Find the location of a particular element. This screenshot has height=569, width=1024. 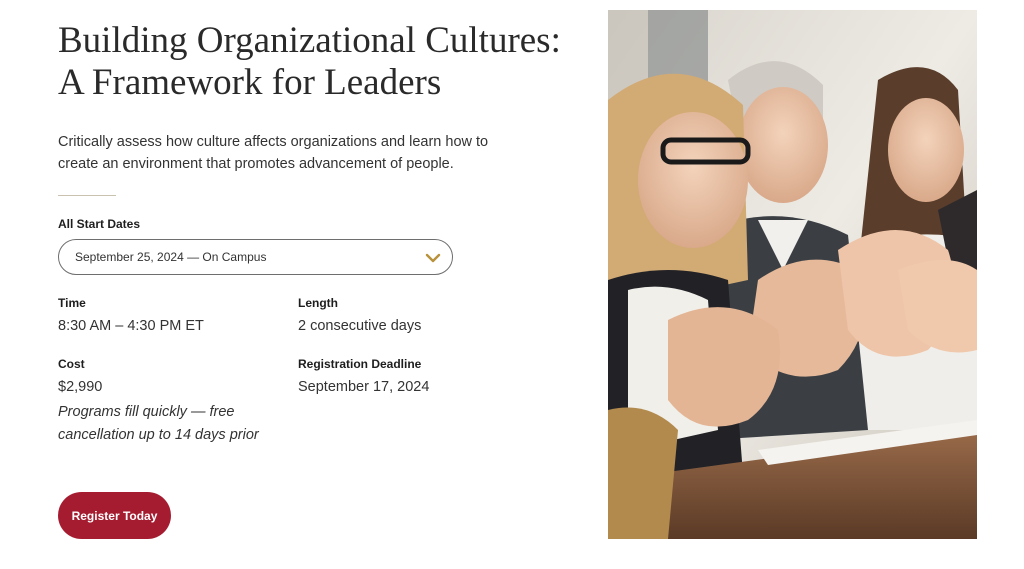

chevron-down-icon is located at coordinates (433, 258).